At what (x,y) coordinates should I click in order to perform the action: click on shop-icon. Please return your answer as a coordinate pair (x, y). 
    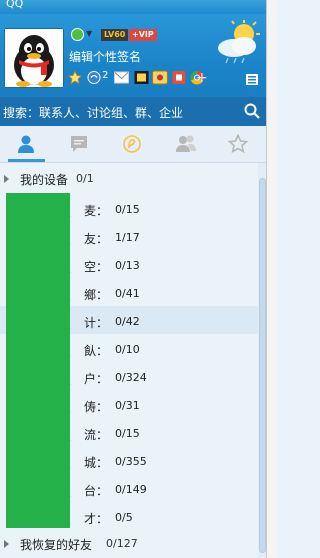
    Looking at the image, I should click on (179, 77).